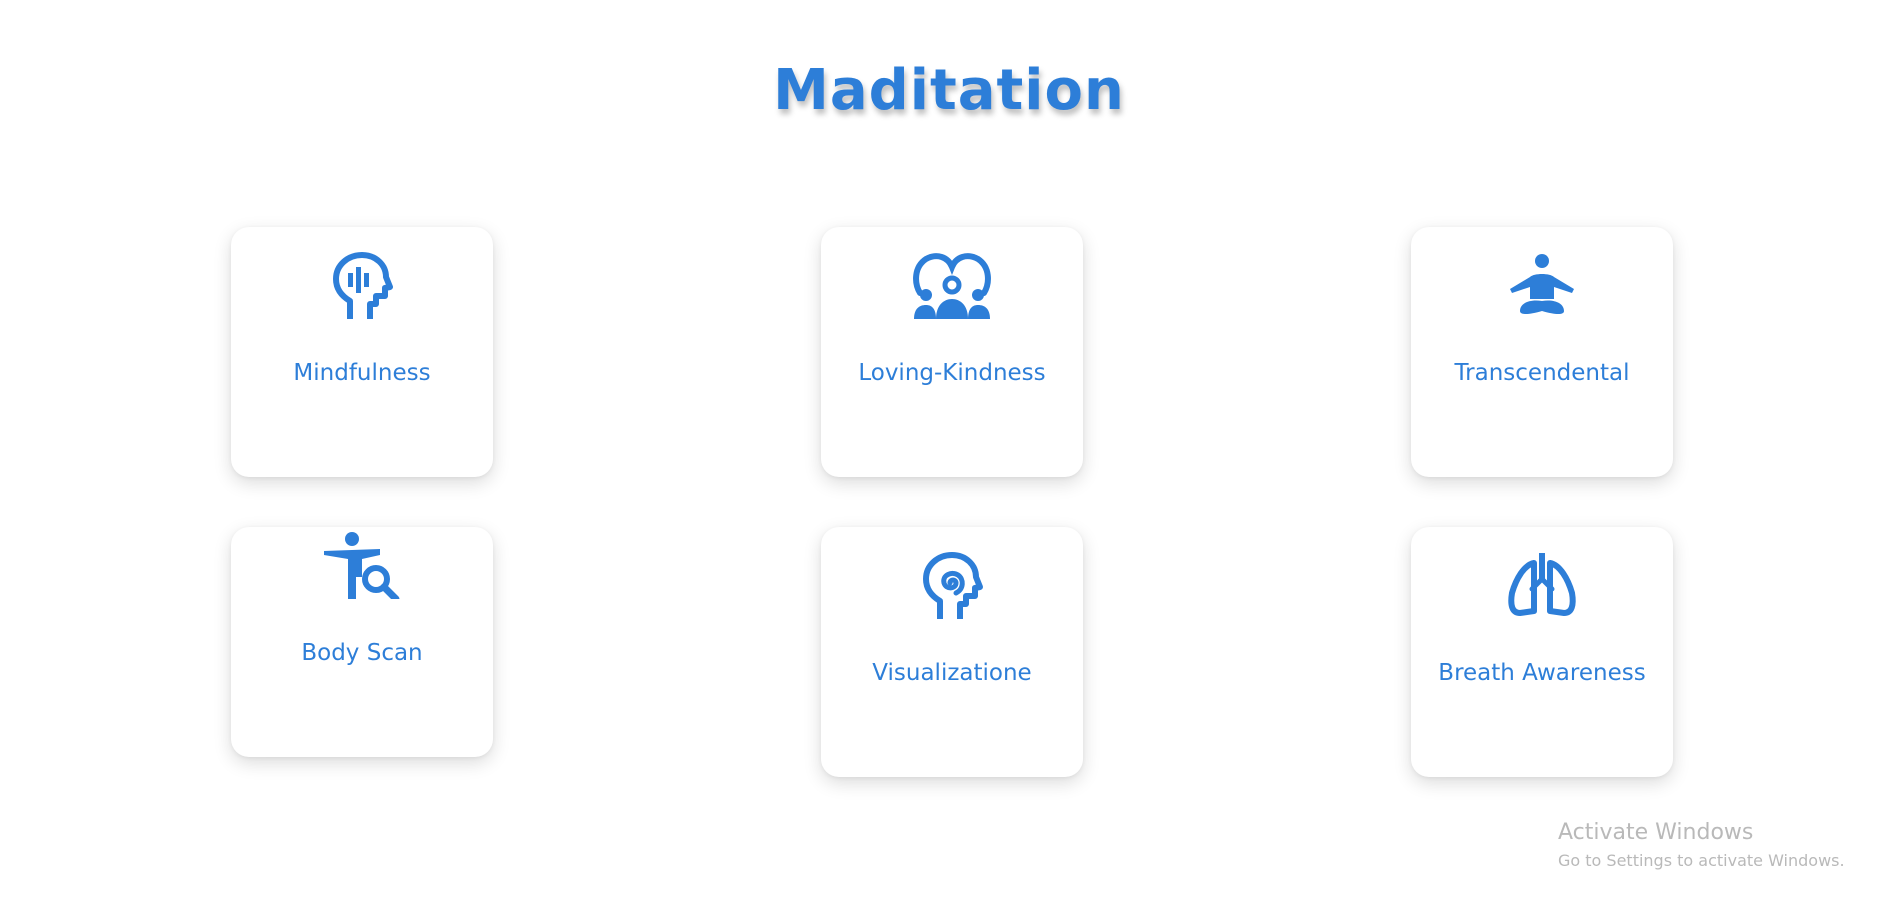 The height and width of the screenshot is (918, 1898). What do you see at coordinates (1542, 373) in the screenshot?
I see `card-label-transcendental: Transcendental` at bounding box center [1542, 373].